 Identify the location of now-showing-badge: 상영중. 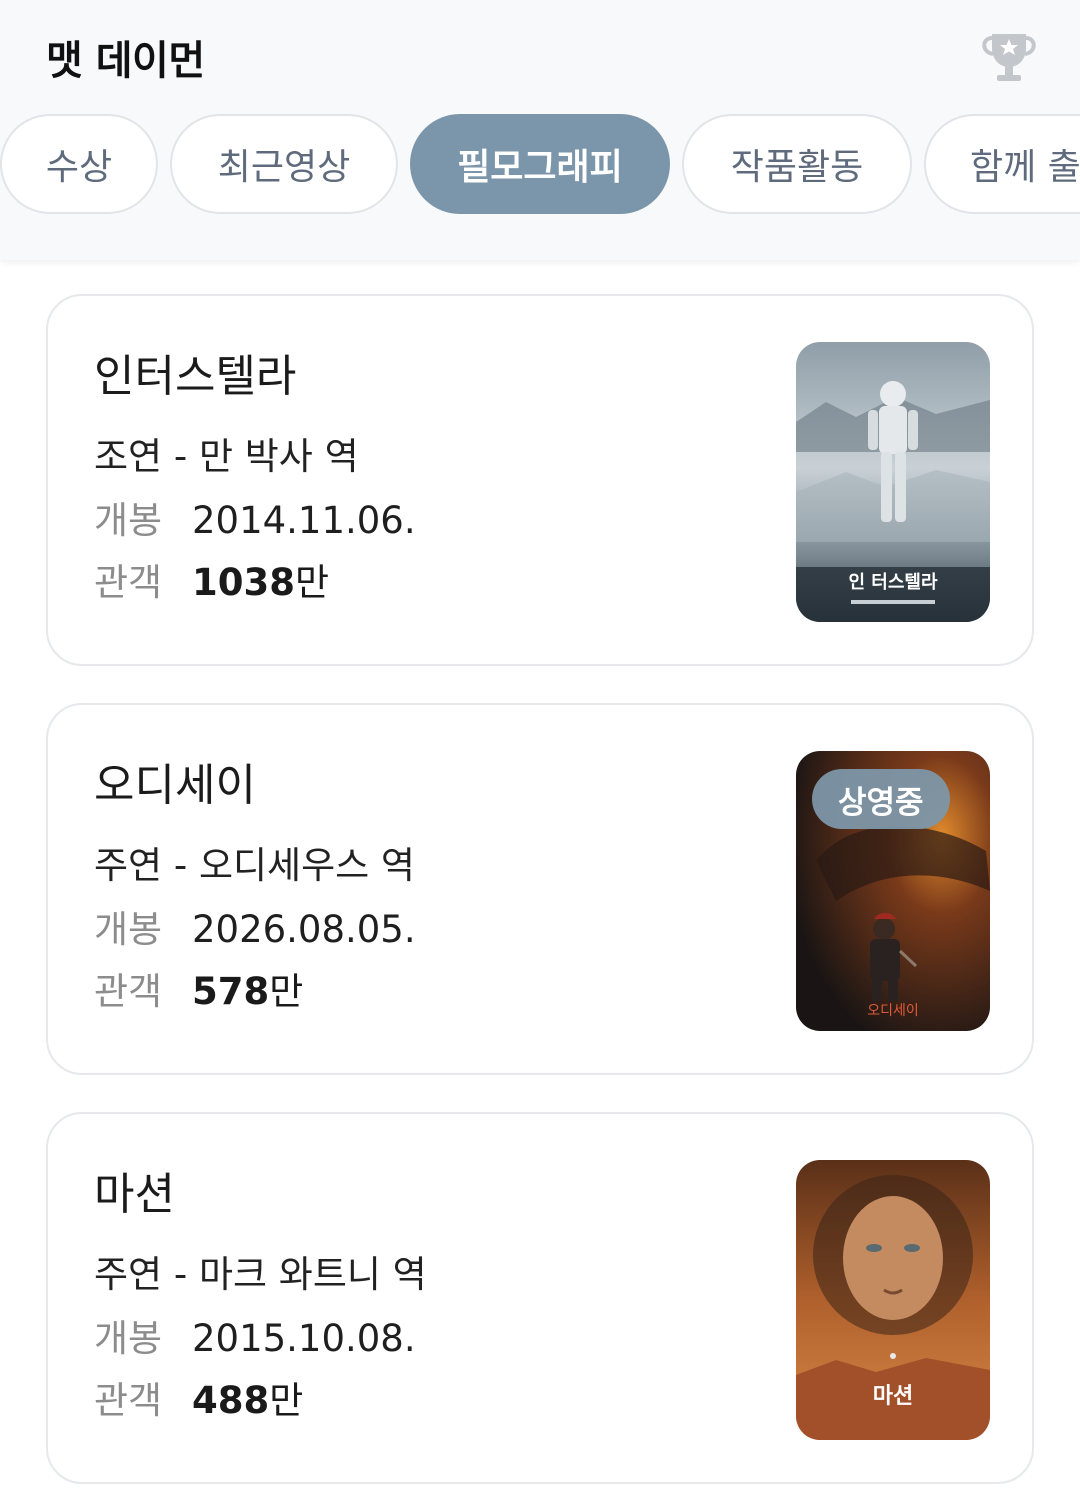
(881, 799).